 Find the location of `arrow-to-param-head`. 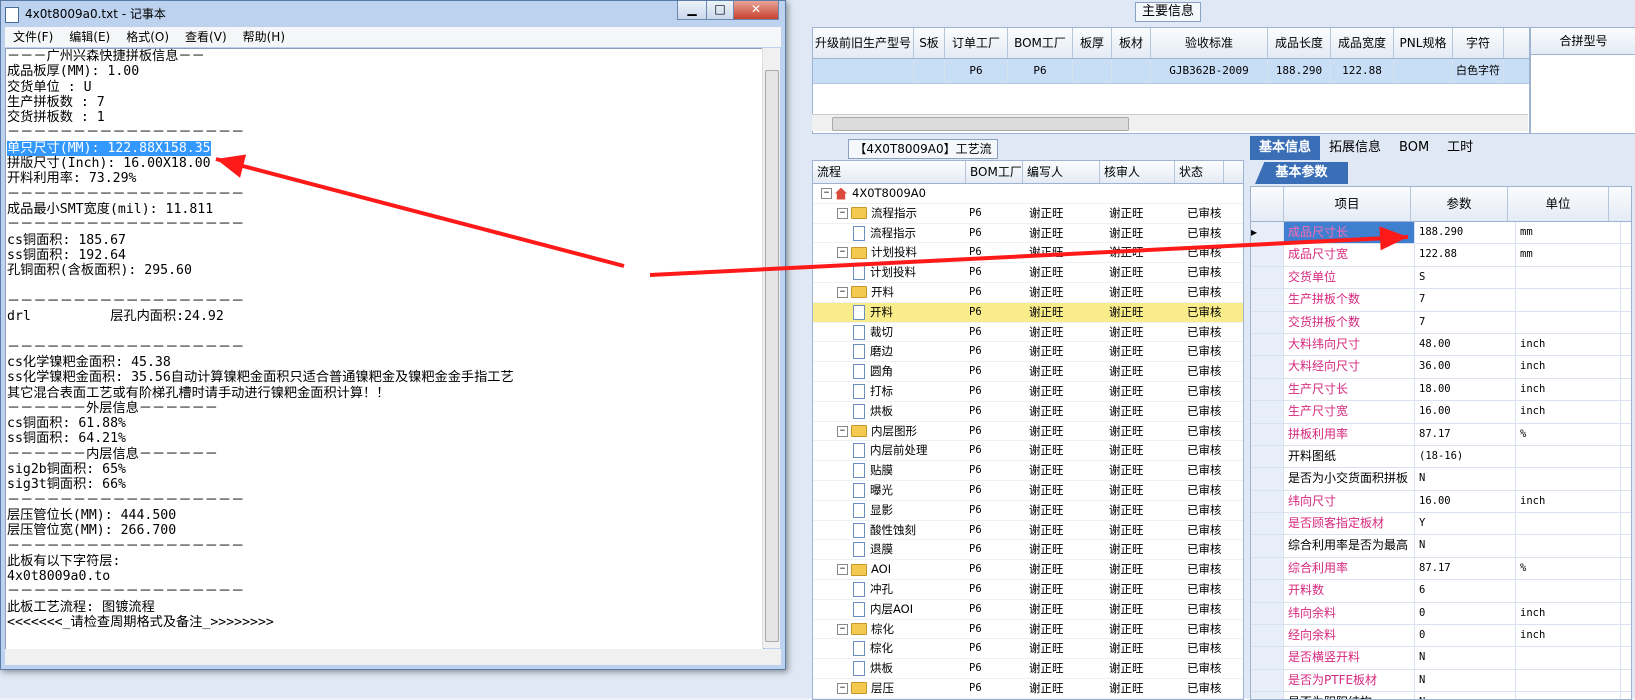

arrow-to-param-head is located at coordinates (1393, 238).